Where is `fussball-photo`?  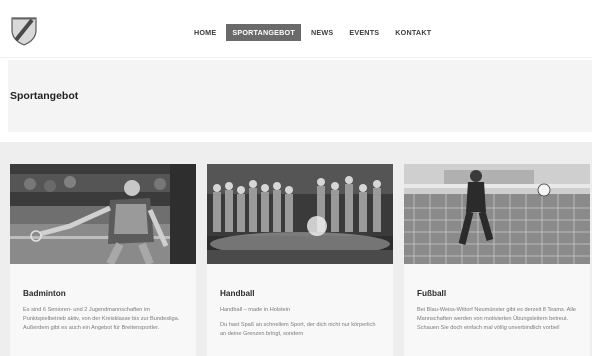 fussball-photo is located at coordinates (497, 214).